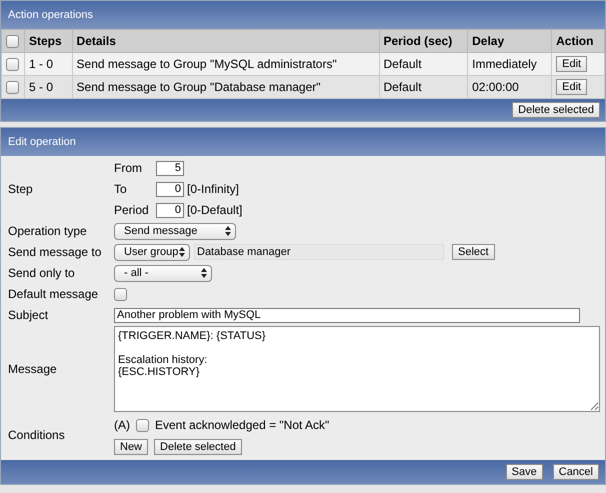 The width and height of the screenshot is (606, 493). What do you see at coordinates (48, 64) in the screenshot?
I see `table-cell: 1 - 0` at bounding box center [48, 64].